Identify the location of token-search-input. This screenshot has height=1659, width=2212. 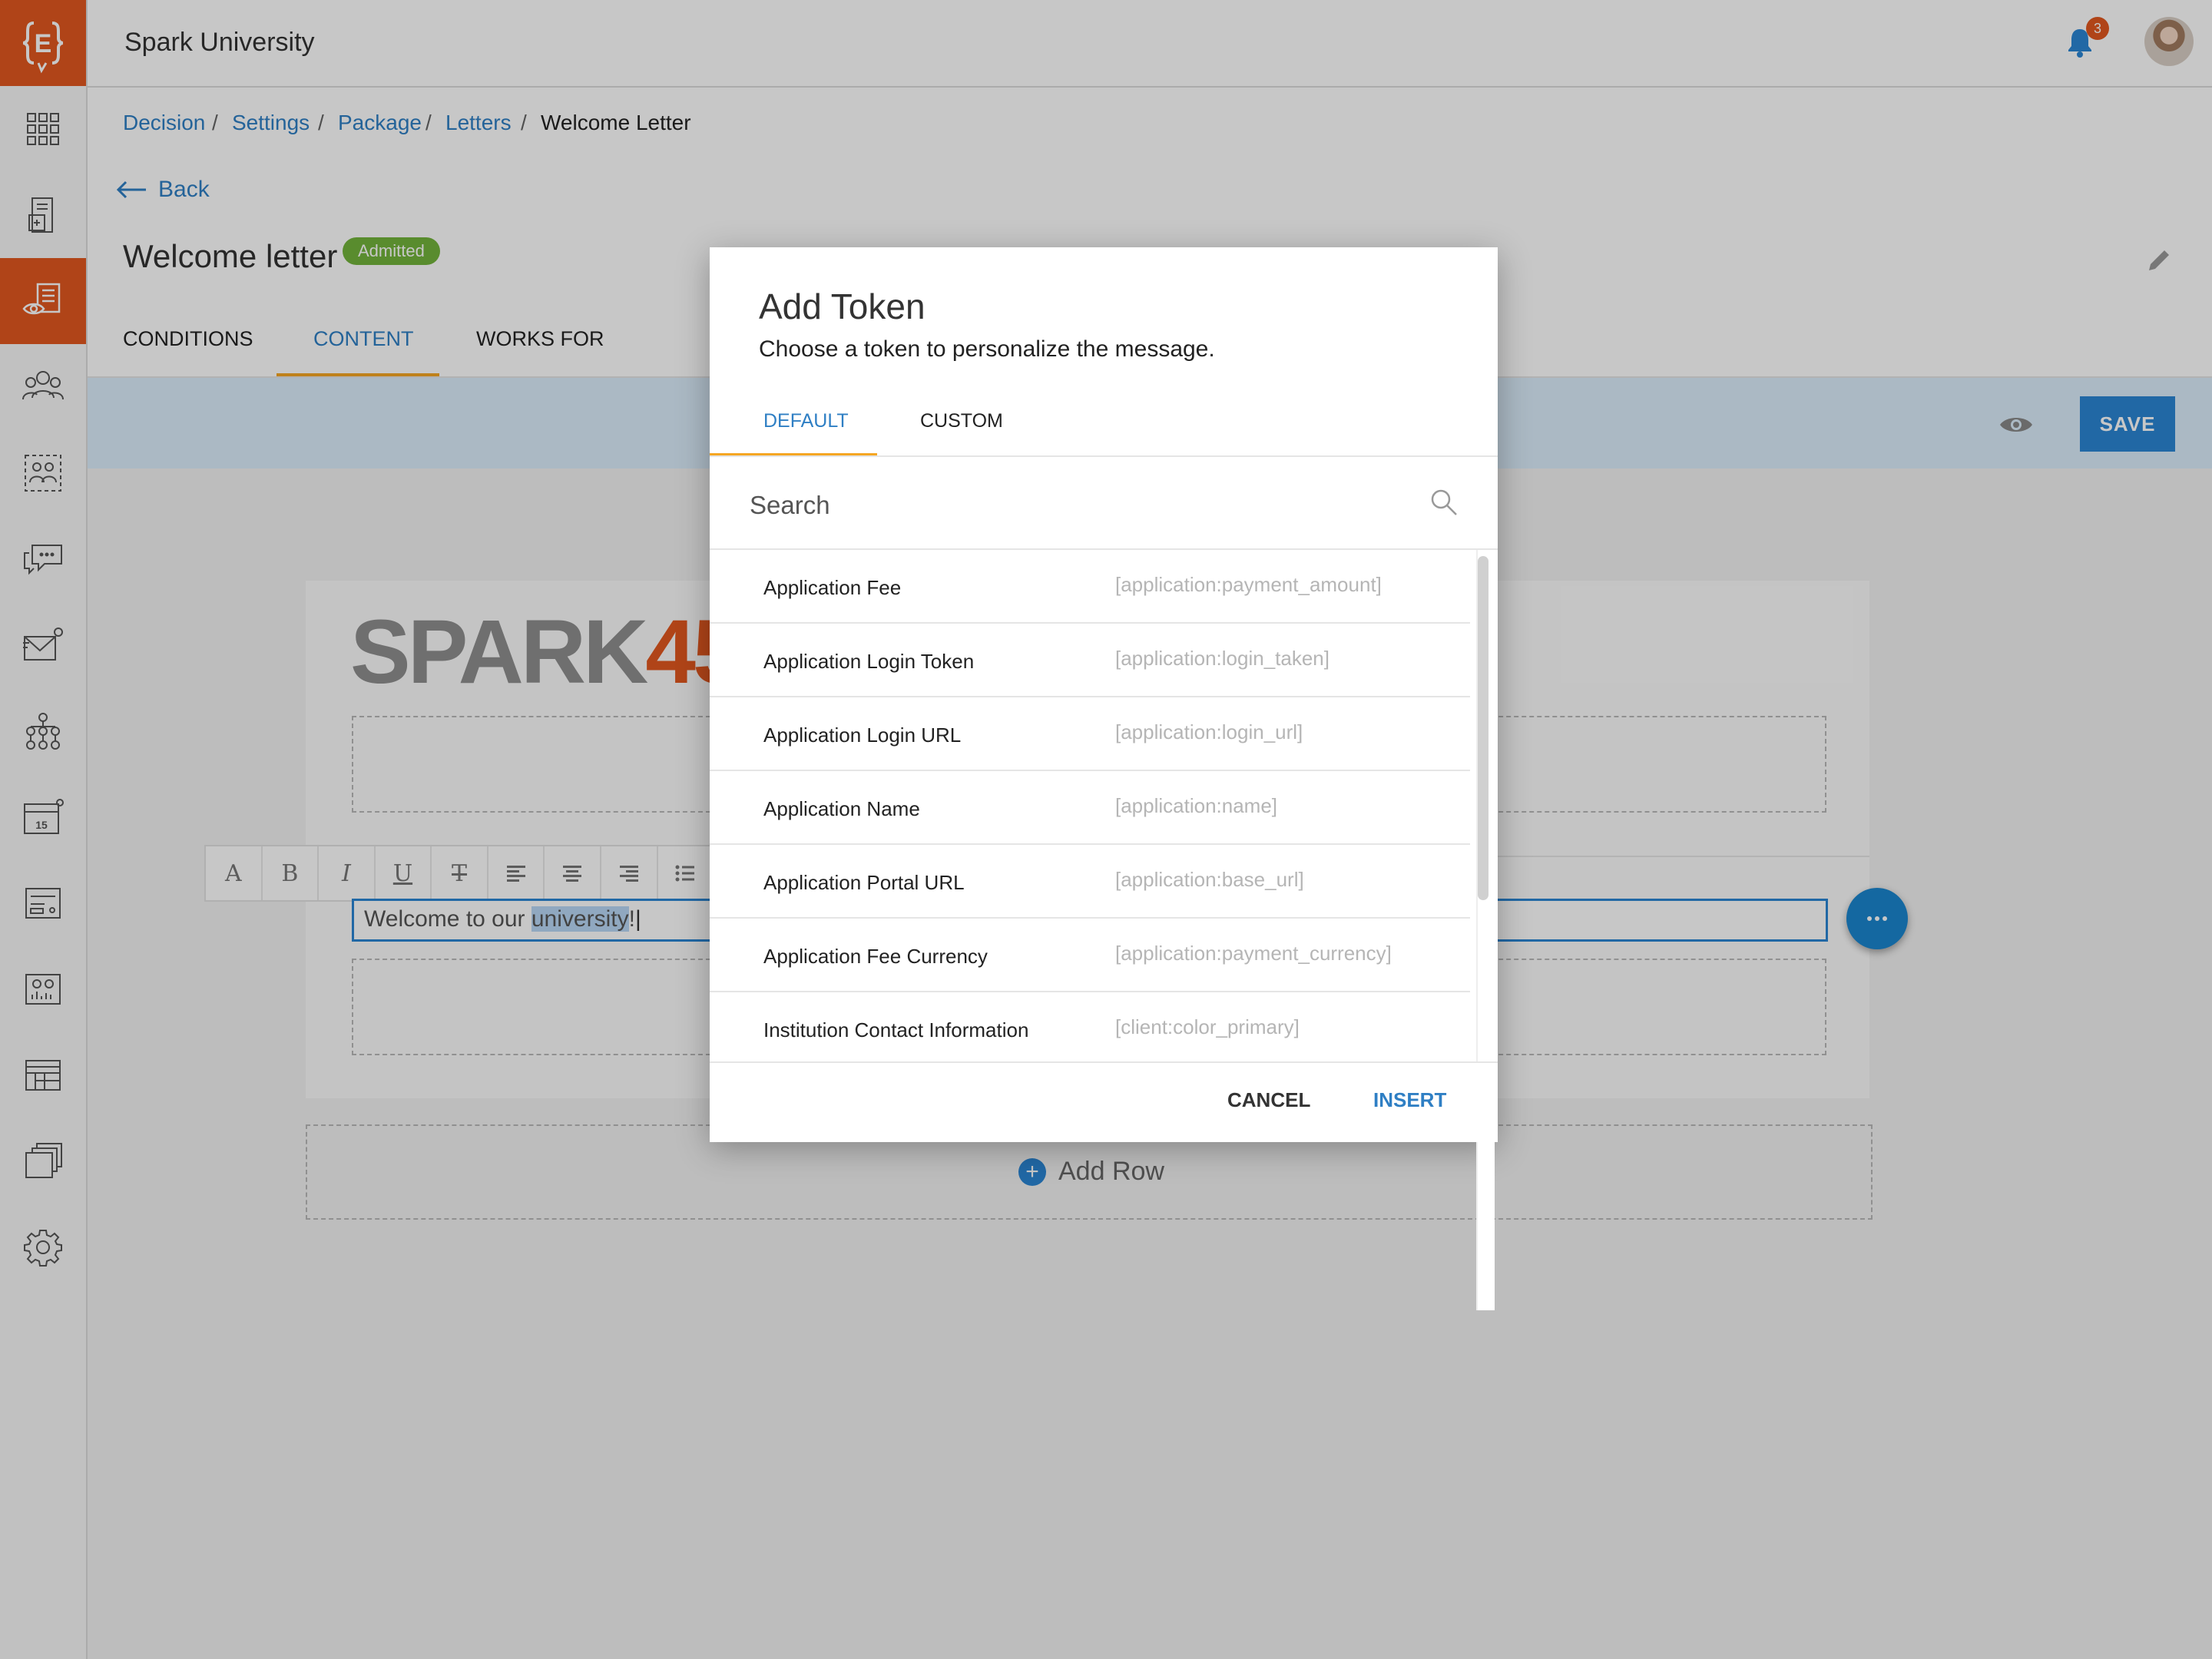
(1087, 506).